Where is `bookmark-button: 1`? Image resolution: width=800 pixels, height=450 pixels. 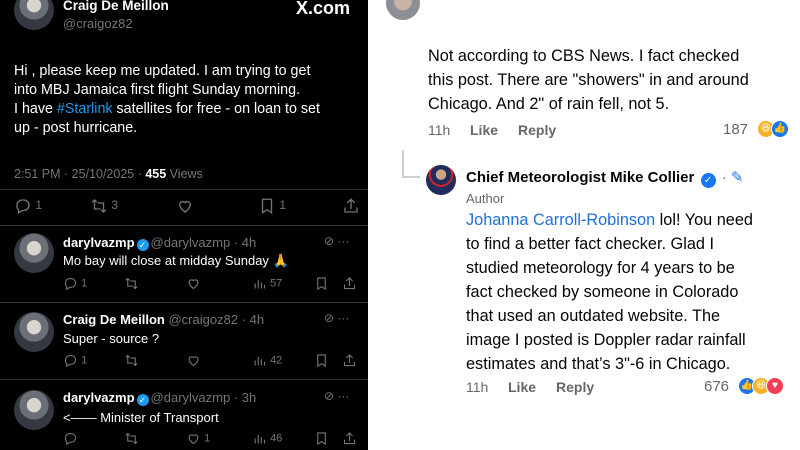 bookmark-button: 1 is located at coordinates (272, 206).